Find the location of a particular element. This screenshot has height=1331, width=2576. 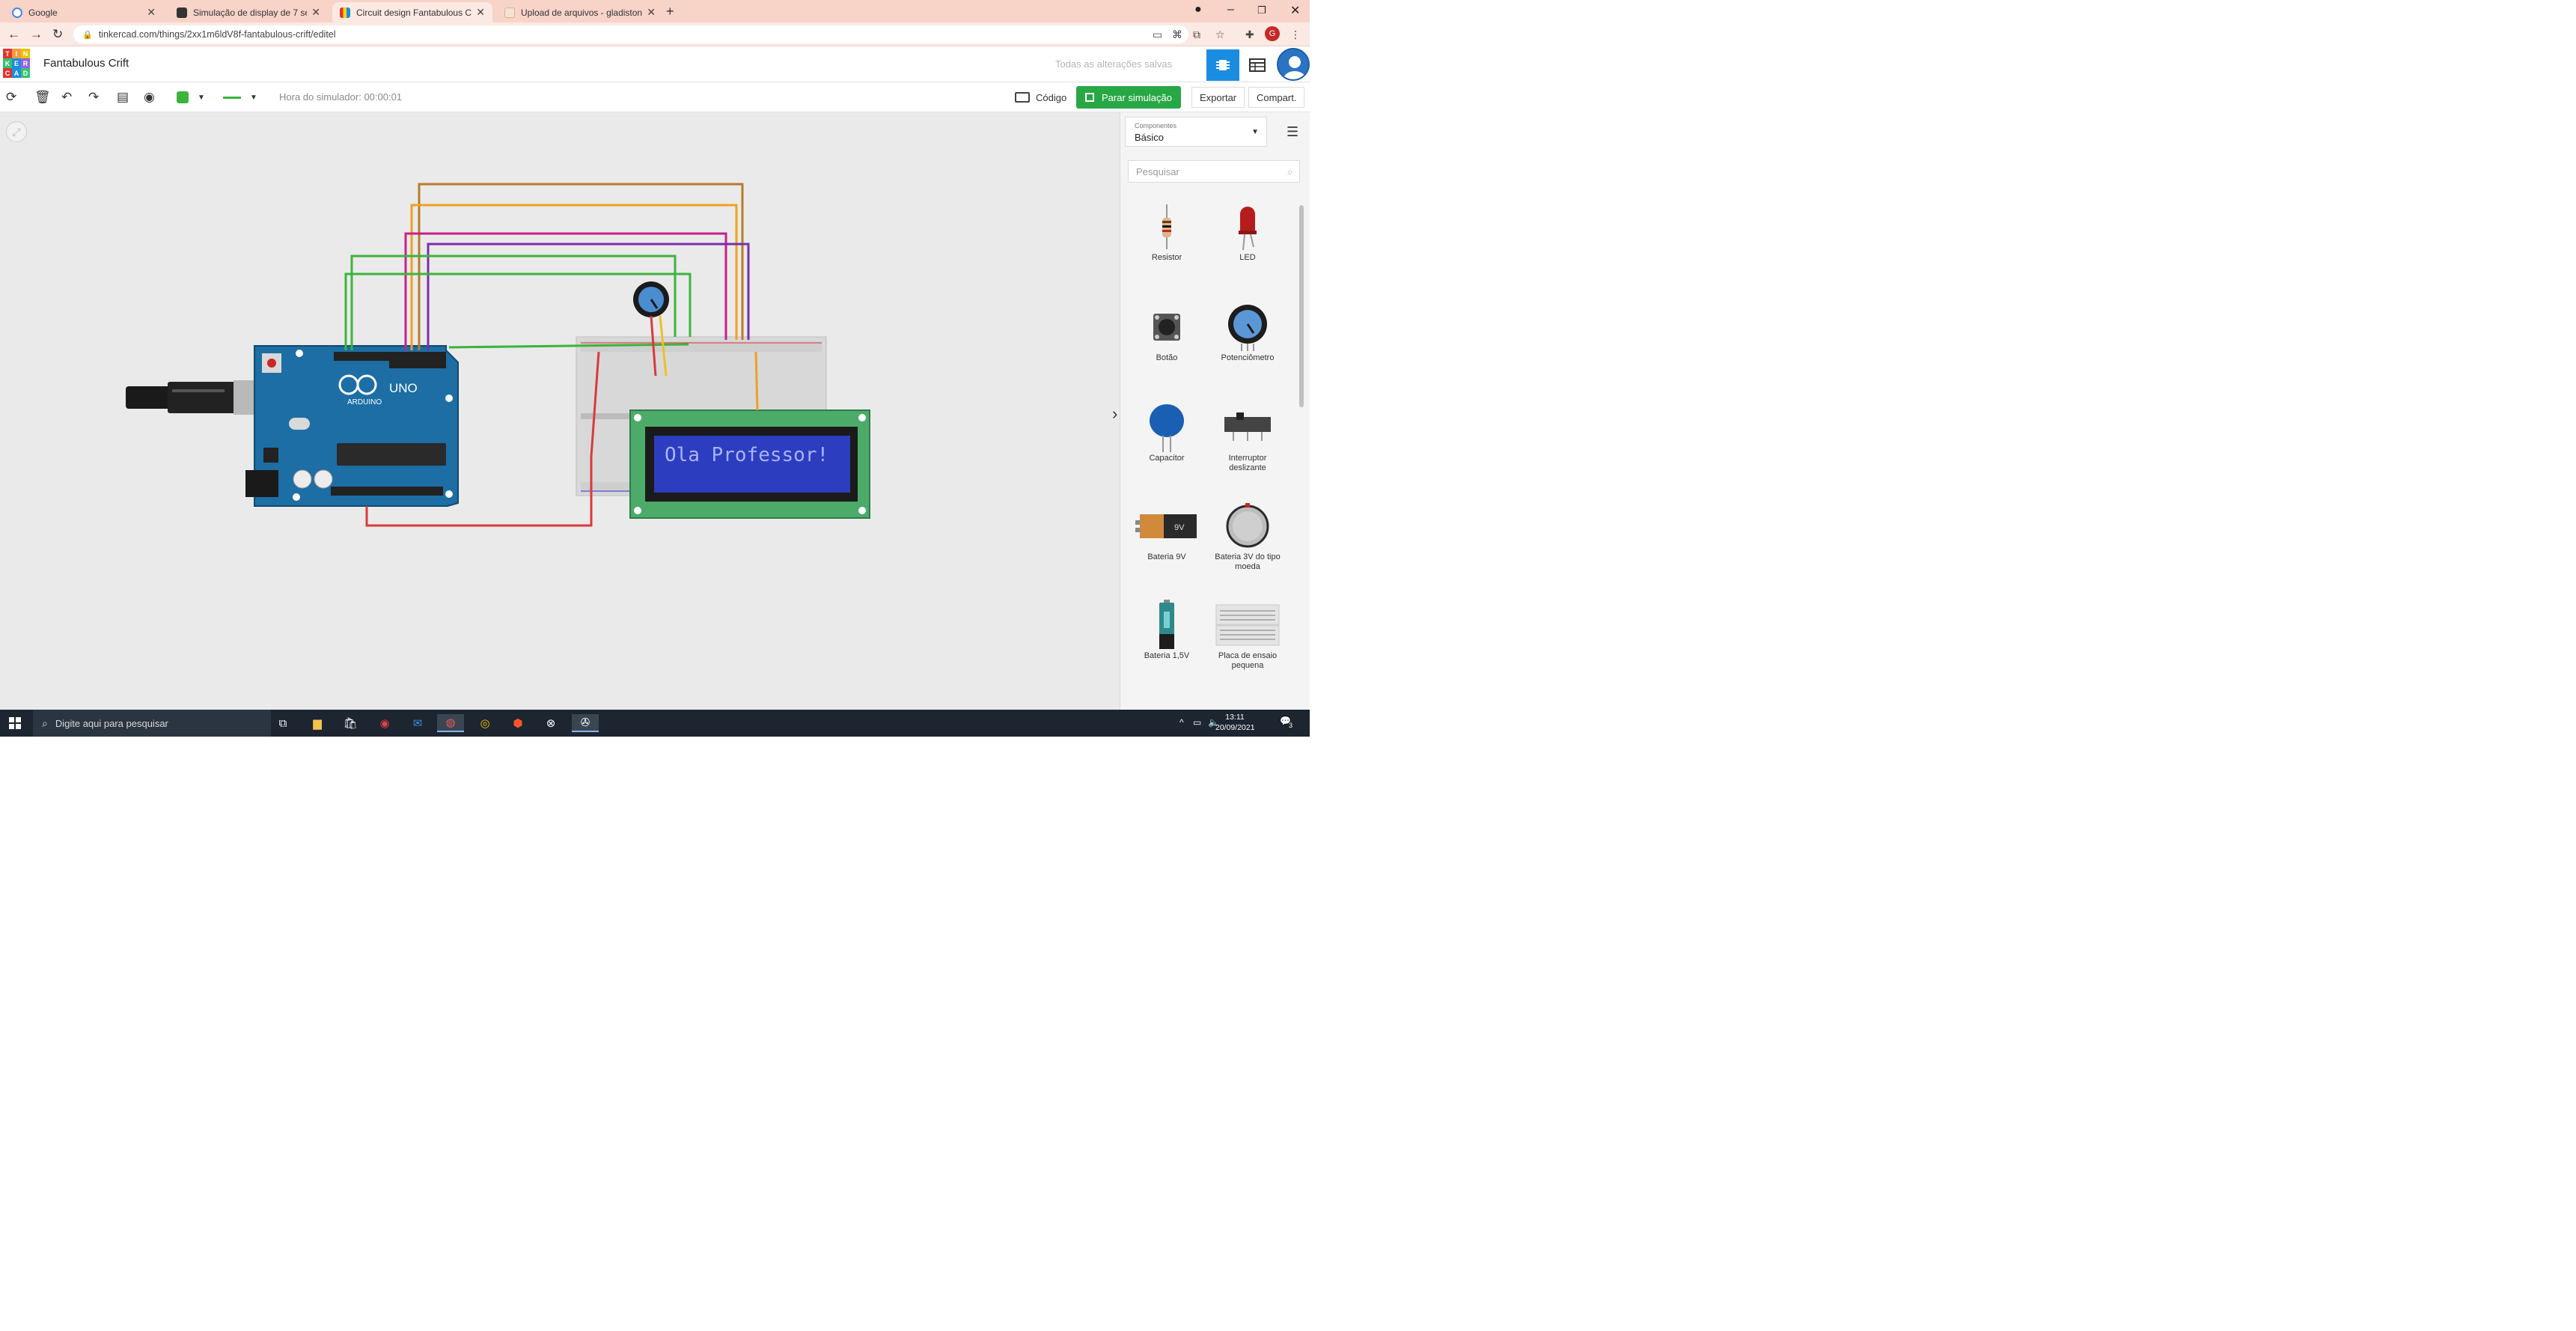

translate-icon: ⧉ is located at coordinates (1196, 34).